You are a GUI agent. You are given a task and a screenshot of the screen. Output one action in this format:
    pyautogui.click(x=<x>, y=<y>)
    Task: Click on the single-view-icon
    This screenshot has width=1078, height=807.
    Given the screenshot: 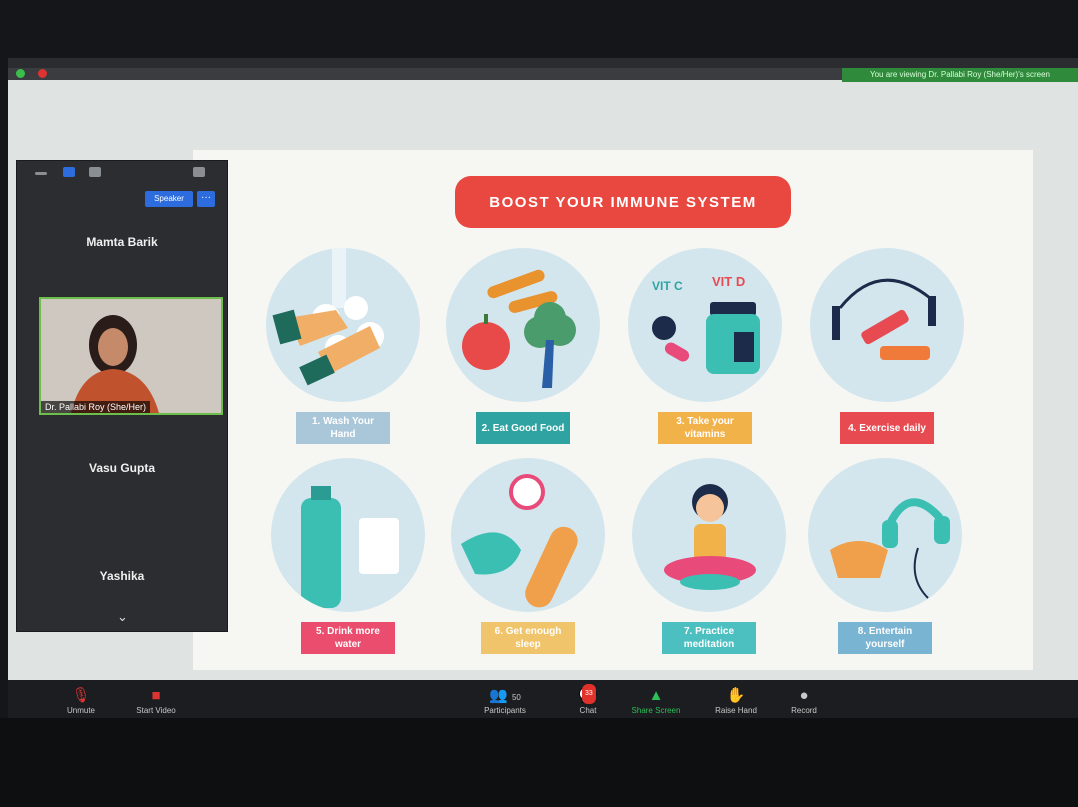 What is the action you would take?
    pyautogui.click(x=69, y=172)
    